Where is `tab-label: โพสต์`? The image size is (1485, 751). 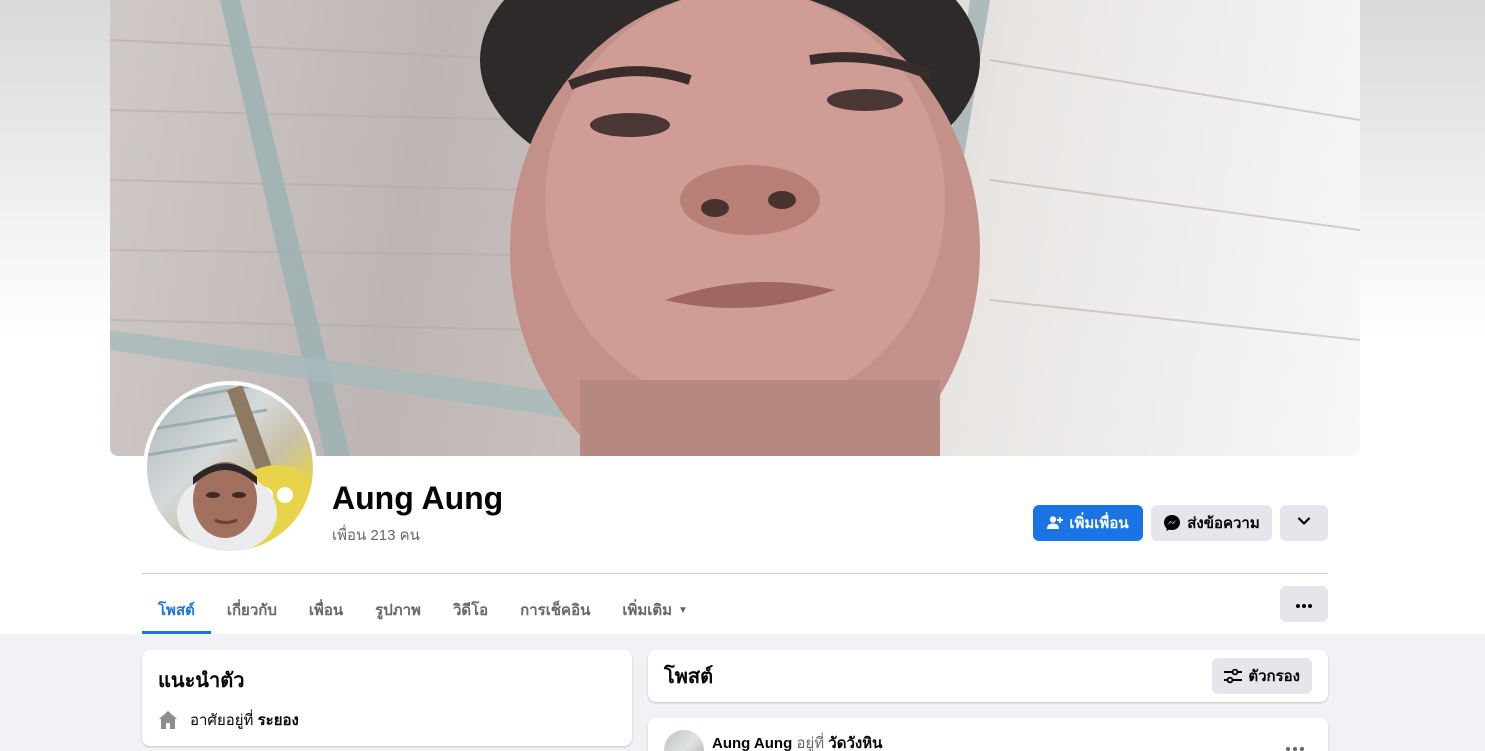
tab-label: โพสต์ is located at coordinates (176, 610).